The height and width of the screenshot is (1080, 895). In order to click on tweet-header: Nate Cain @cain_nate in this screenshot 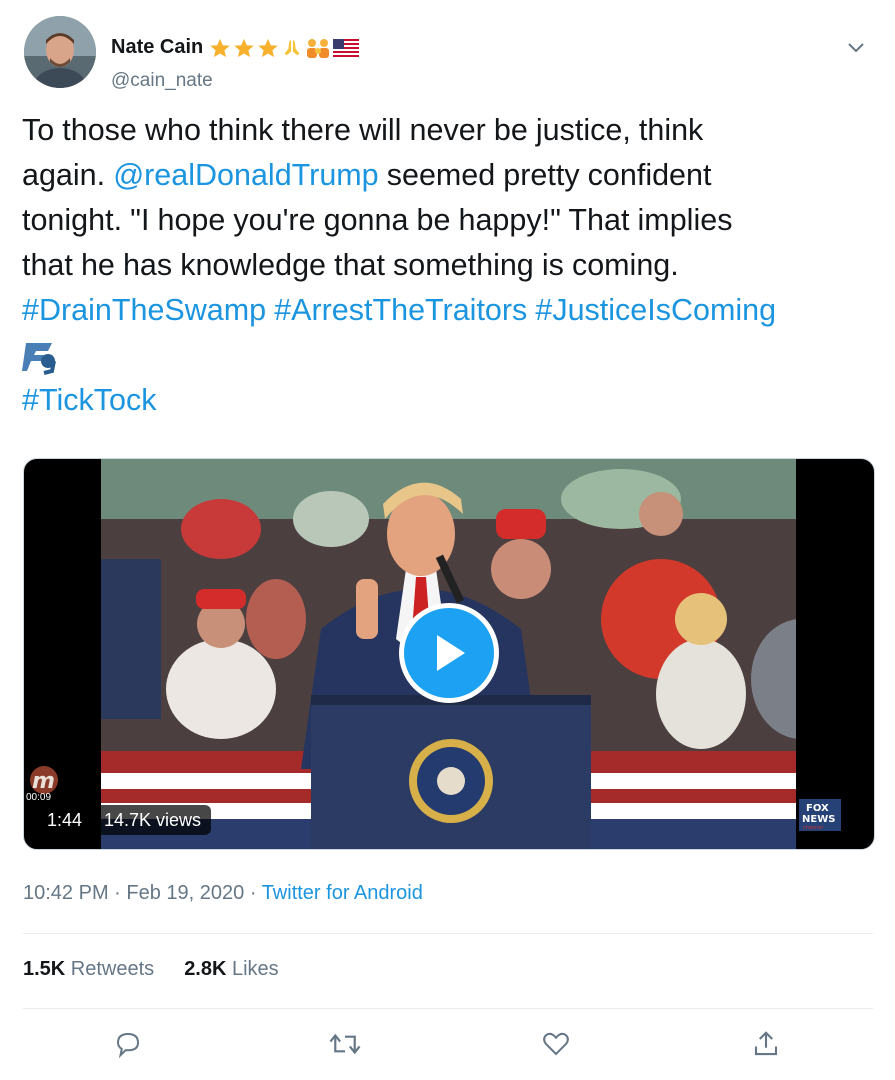, I will do `click(450, 53)`.